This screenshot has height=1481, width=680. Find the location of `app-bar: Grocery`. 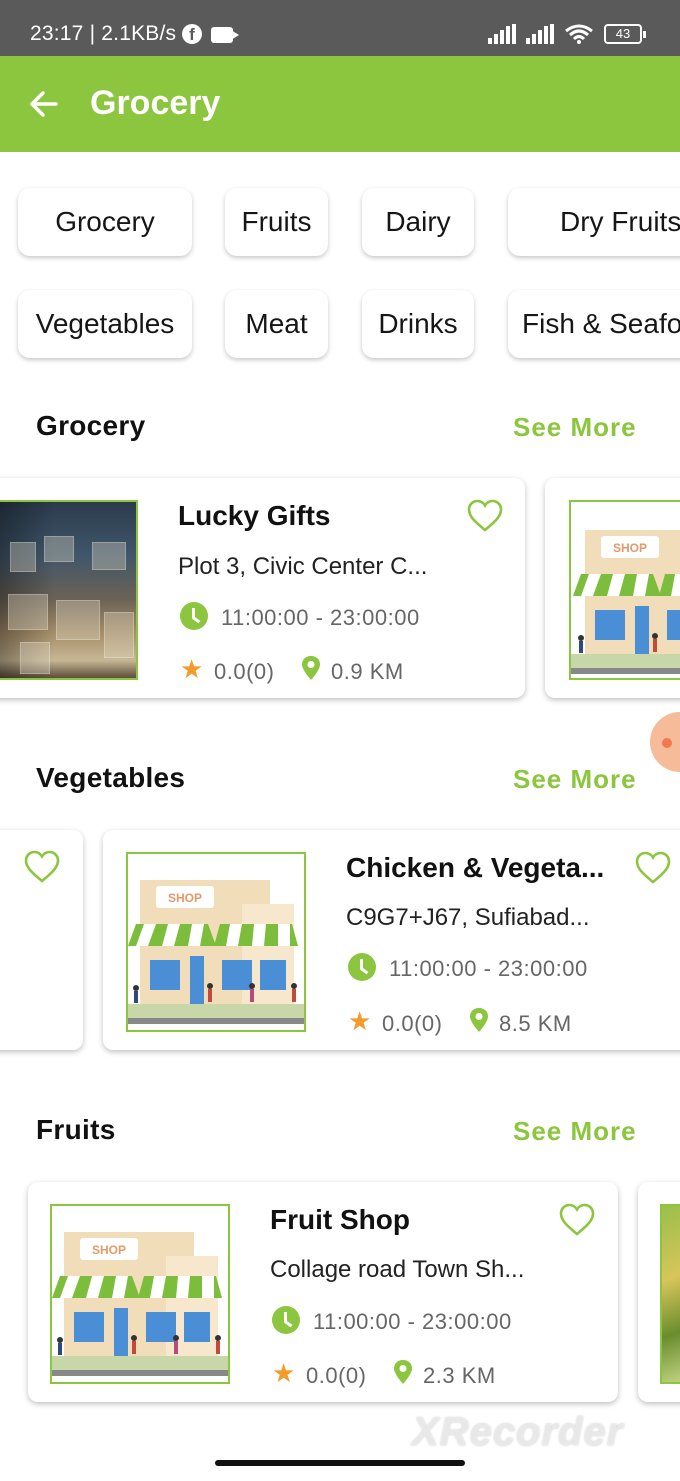

app-bar: Grocery is located at coordinates (340, 104).